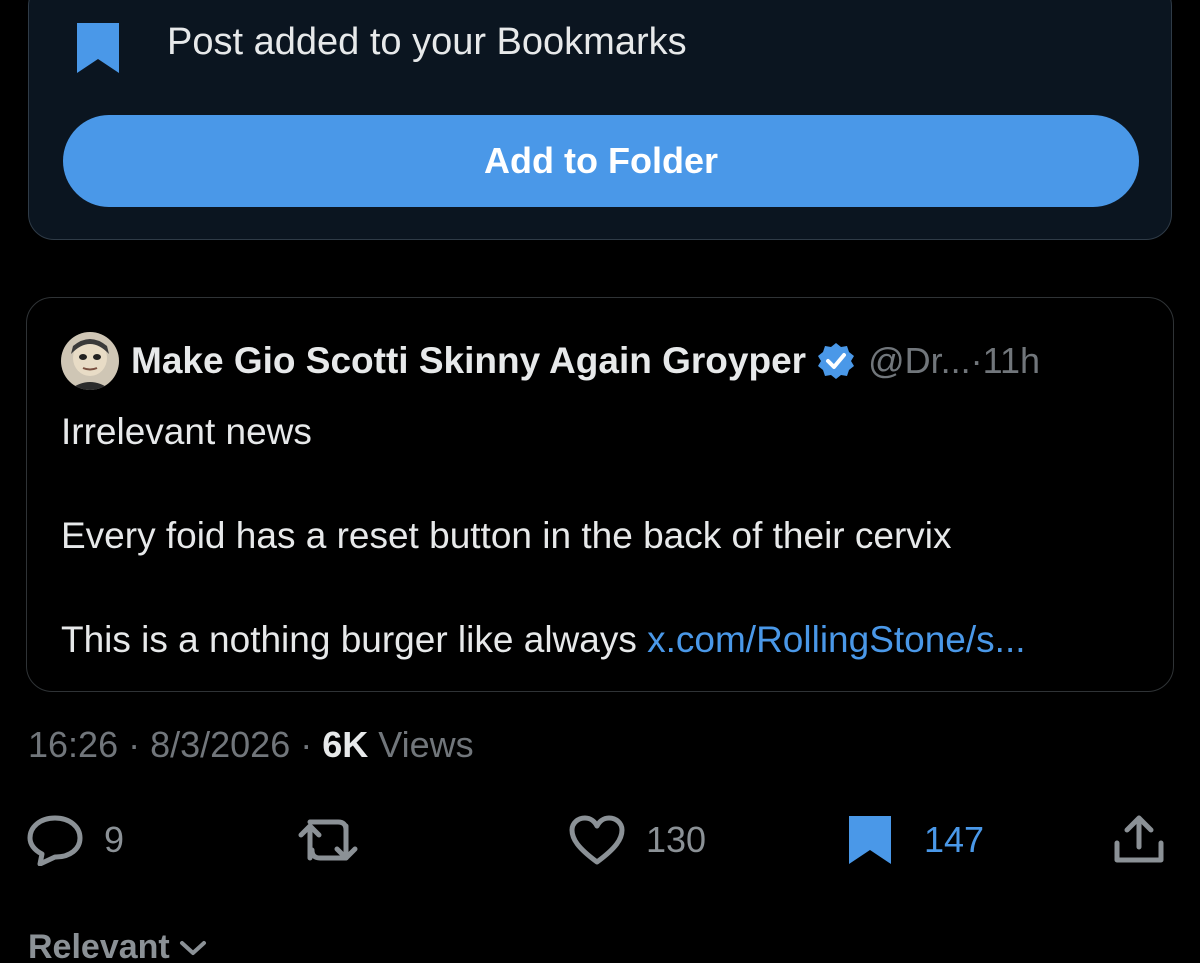  Describe the element at coordinates (468, 361) in the screenshot. I see `author-name: Make Gio Scotti Skinny Again Groyper` at that location.